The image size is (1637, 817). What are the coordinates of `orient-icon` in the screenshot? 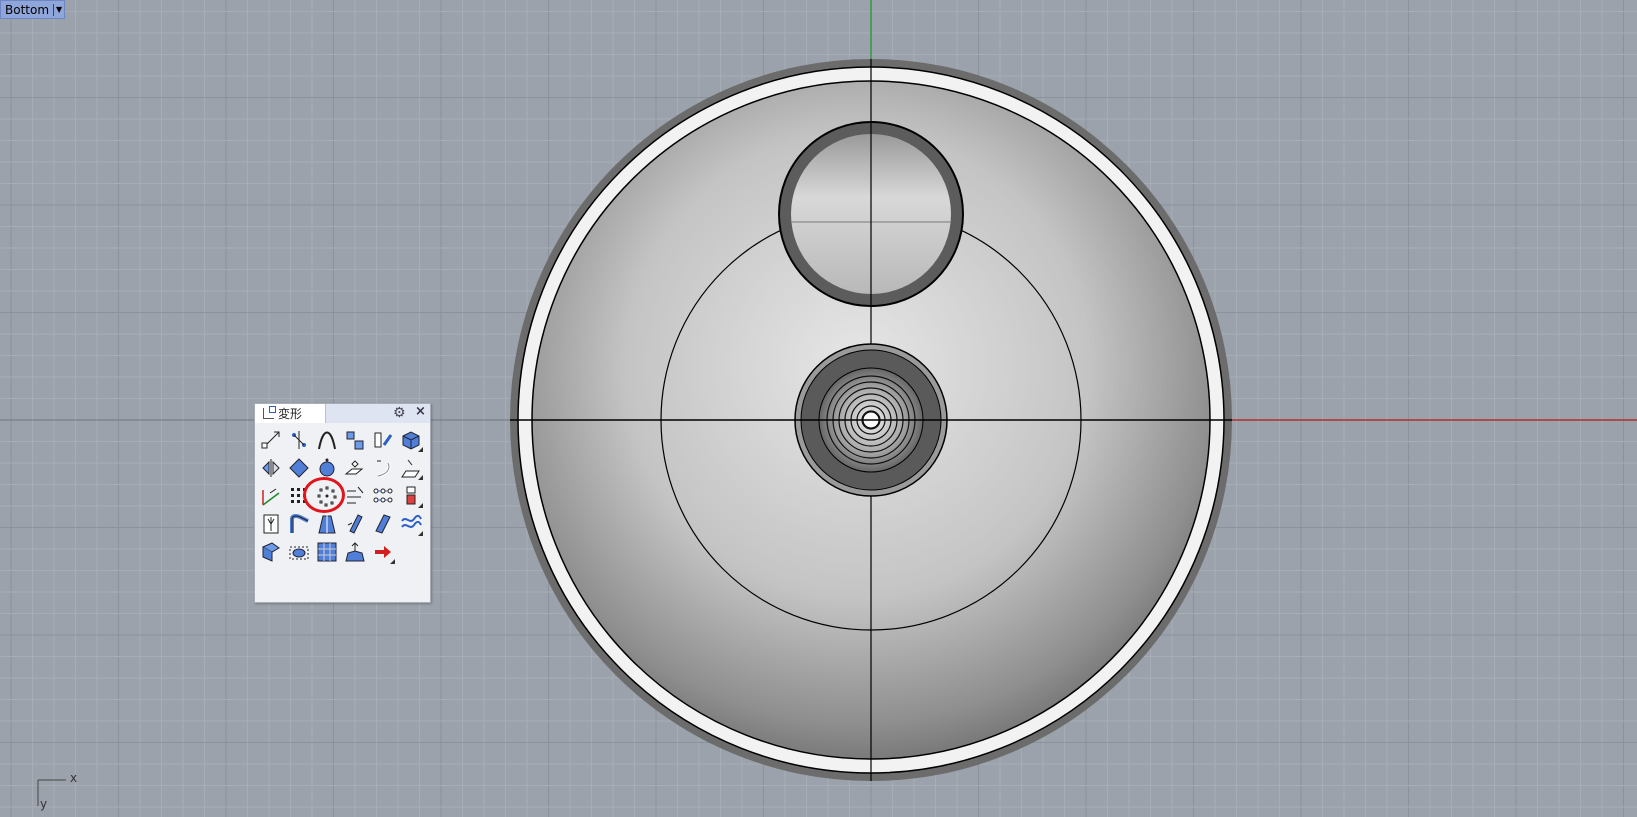 It's located at (354, 467).